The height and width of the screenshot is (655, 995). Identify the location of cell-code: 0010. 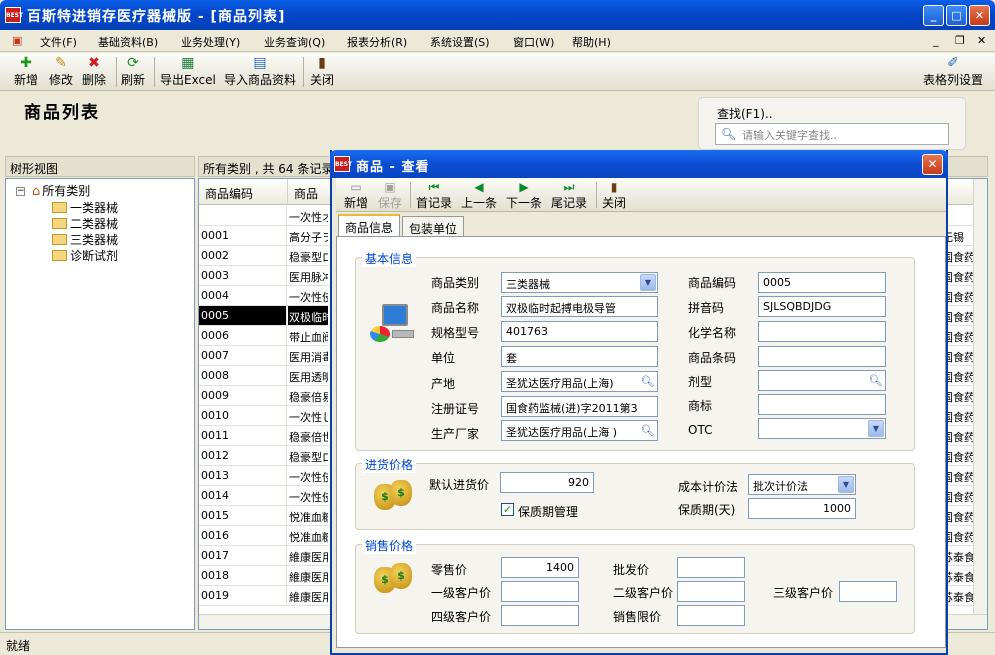
(243, 415).